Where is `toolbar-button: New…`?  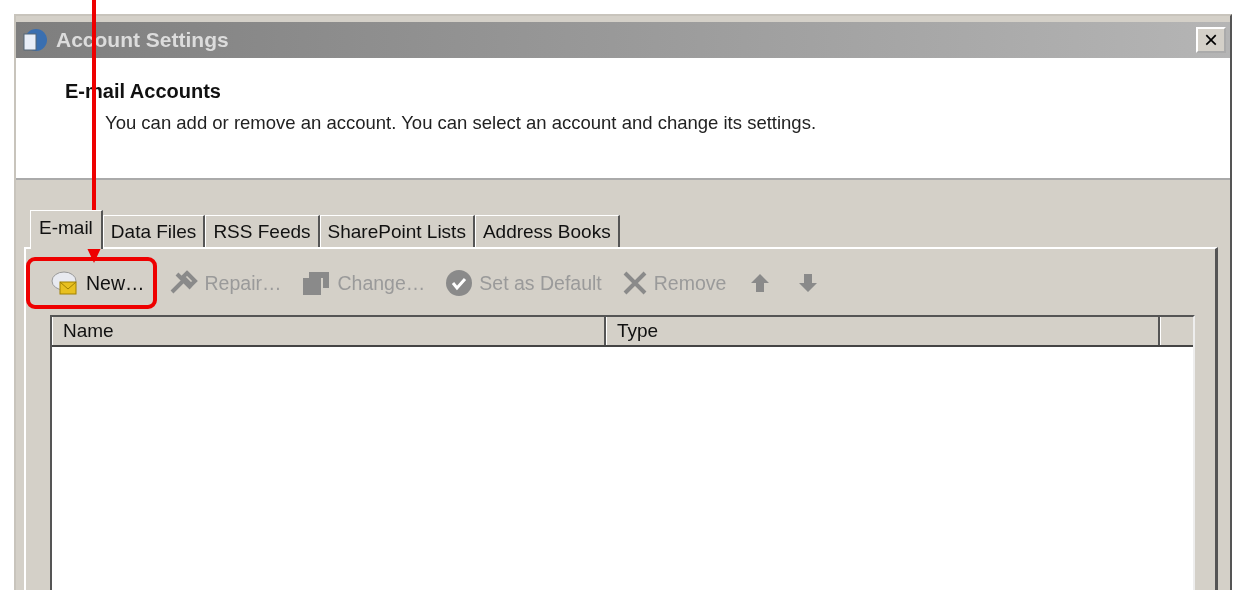
toolbar-button: New… is located at coordinates (97, 283).